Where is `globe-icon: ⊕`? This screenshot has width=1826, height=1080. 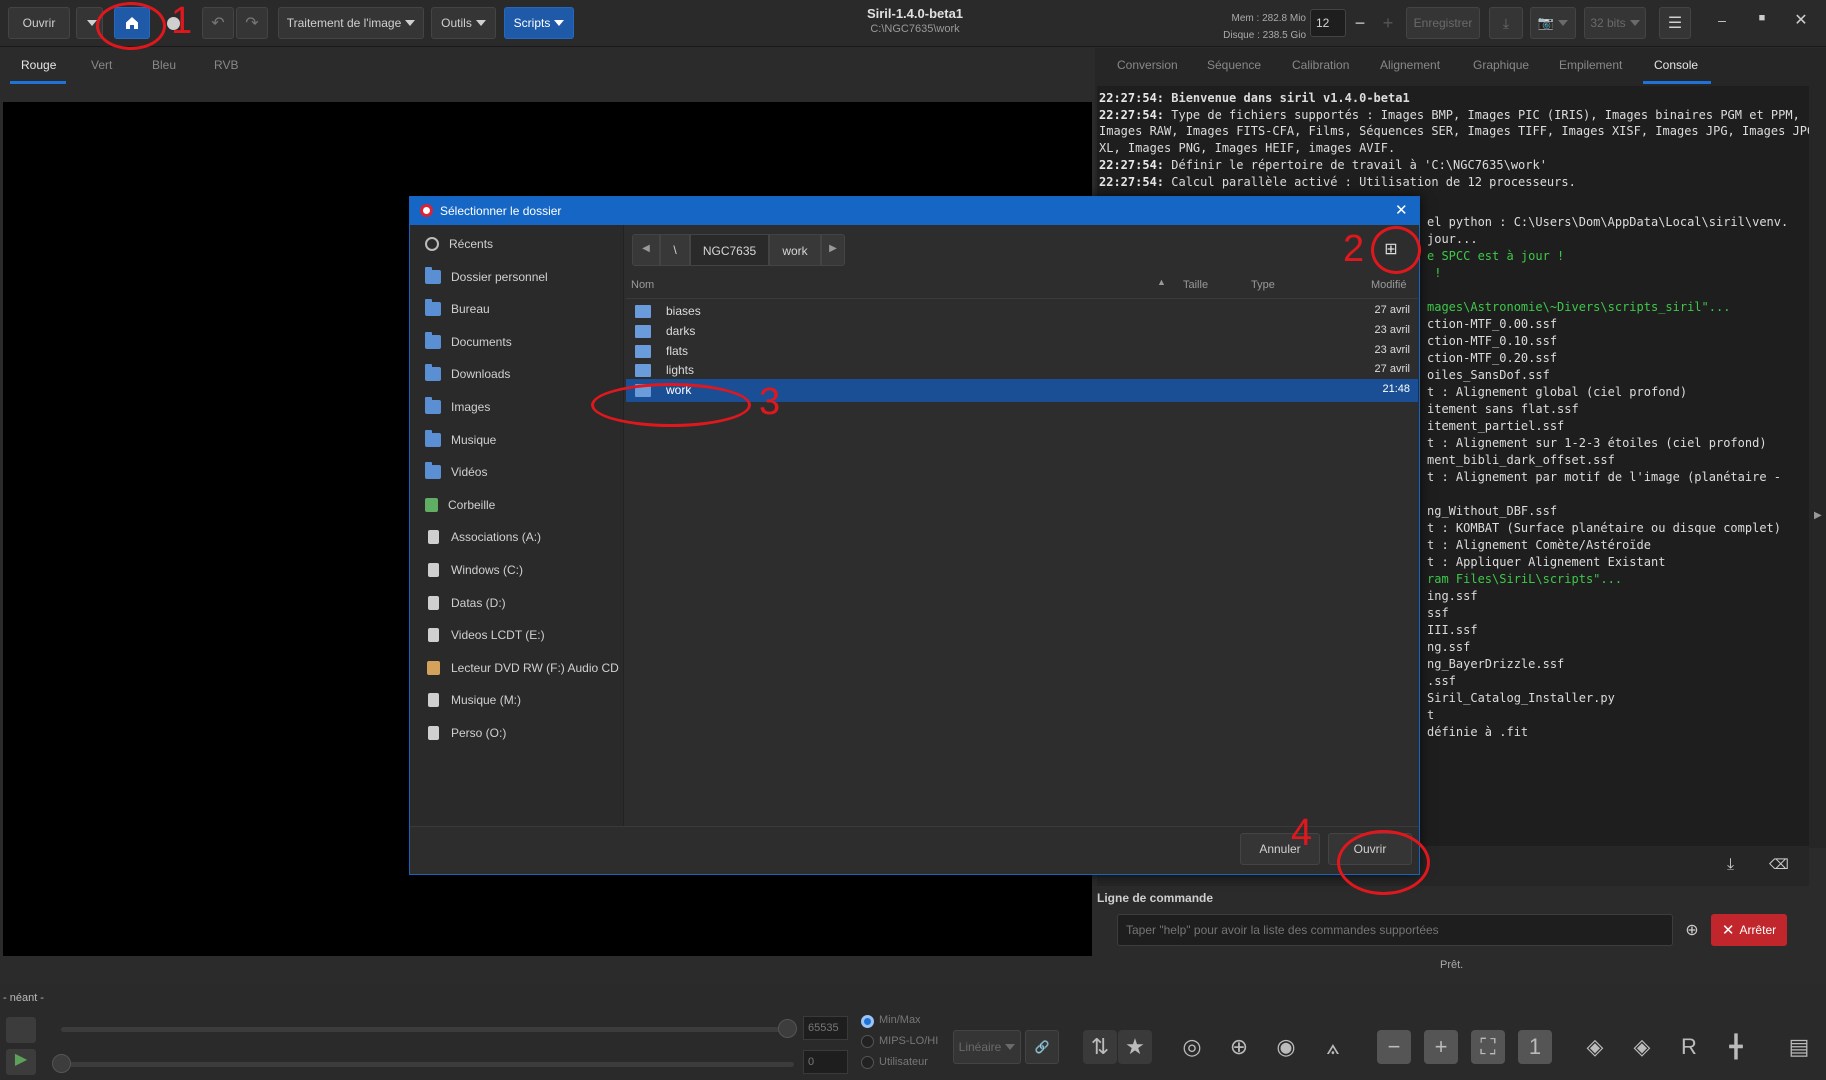 globe-icon: ⊕ is located at coordinates (1239, 1047).